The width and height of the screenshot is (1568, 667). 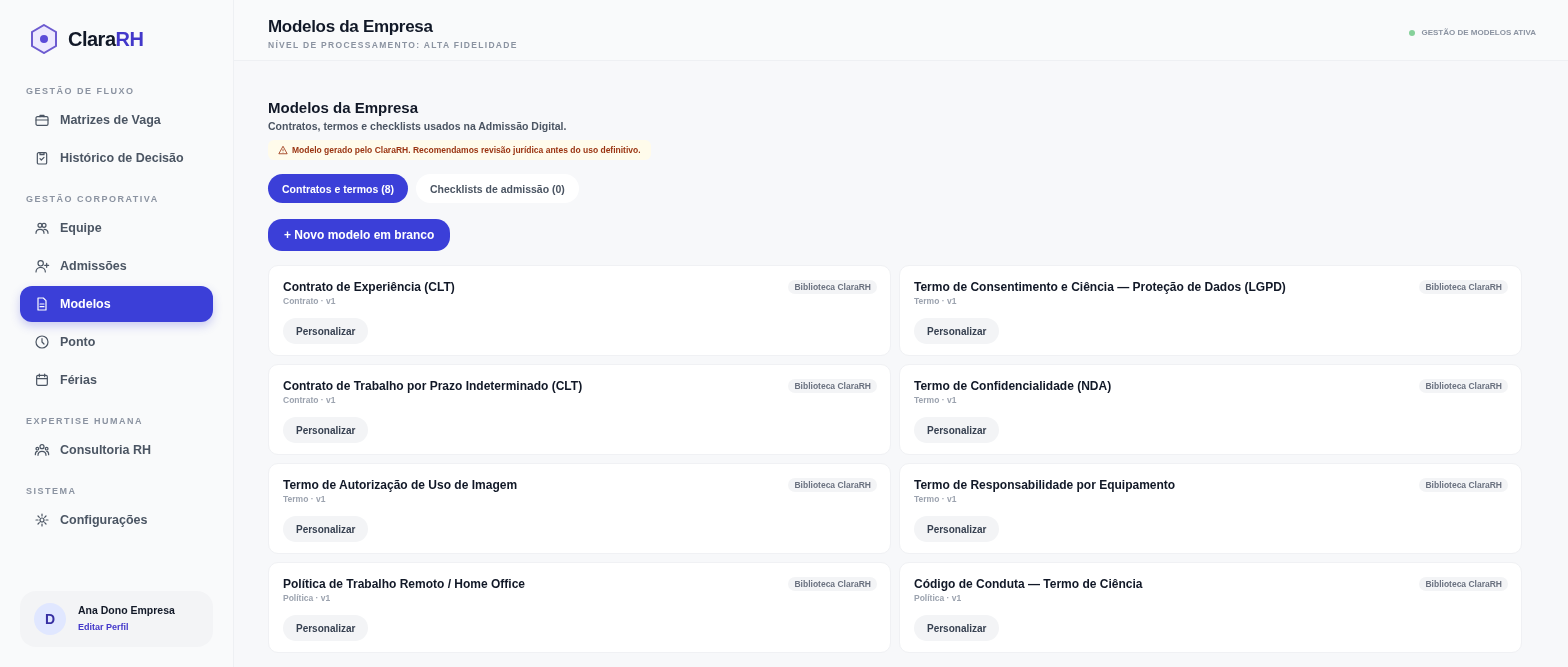 I want to click on settings-icon, so click(x=42, y=520).